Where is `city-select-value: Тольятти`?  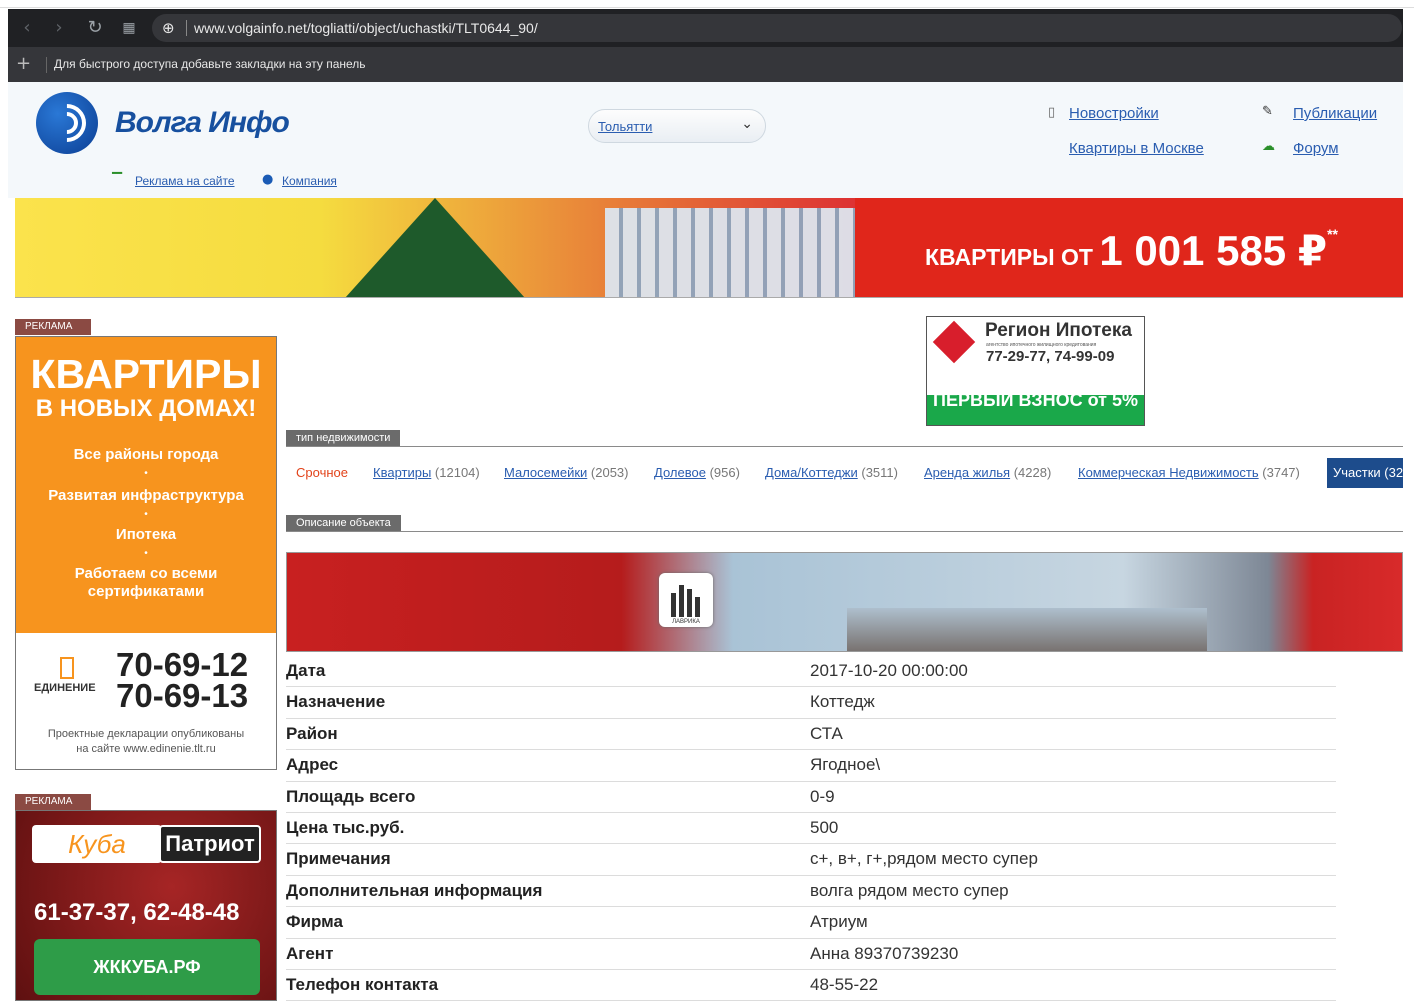
city-select-value: Тольятти is located at coordinates (625, 126).